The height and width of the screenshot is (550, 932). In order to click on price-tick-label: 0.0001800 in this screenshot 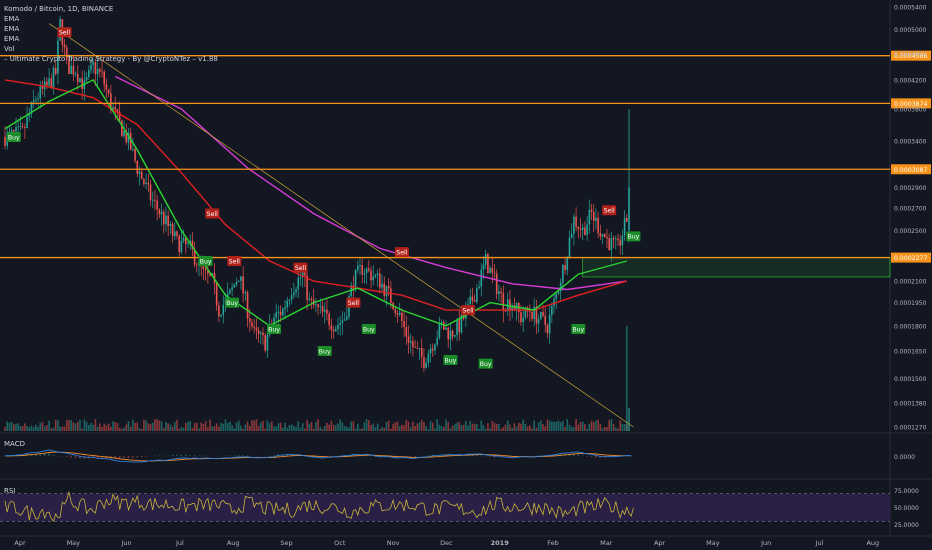, I will do `click(910, 326)`.